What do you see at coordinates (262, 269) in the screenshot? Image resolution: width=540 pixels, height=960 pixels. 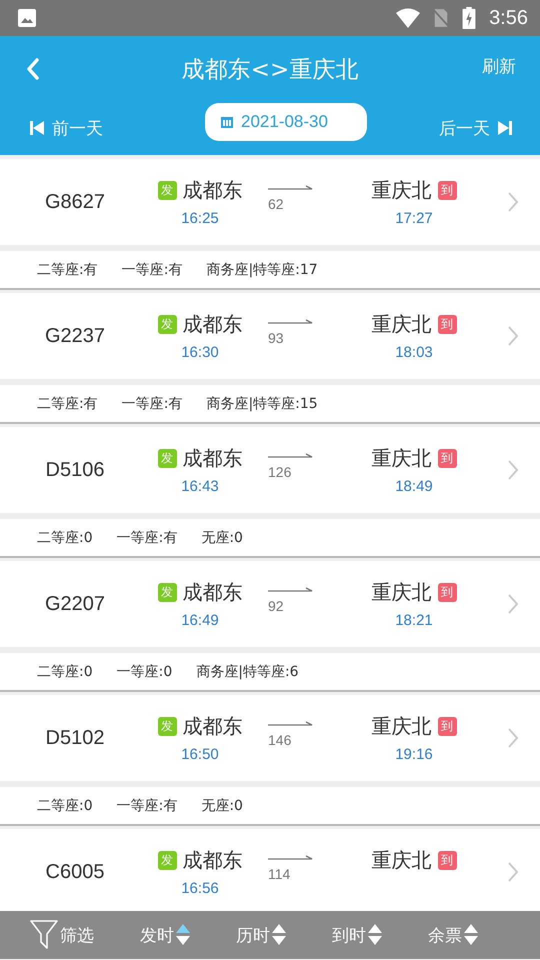 I see `seat-availability: 商务座|特等座:17` at bounding box center [262, 269].